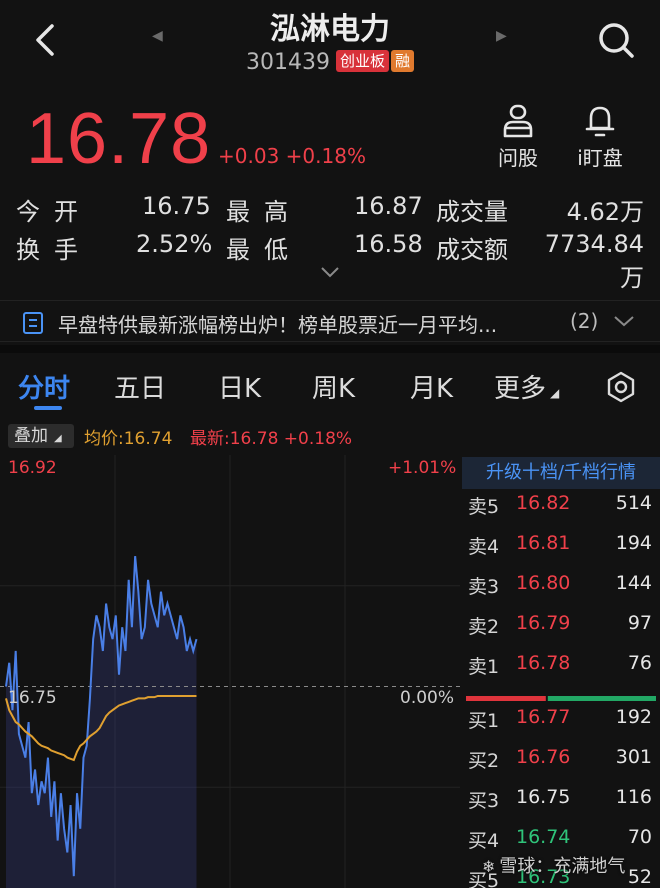 The height and width of the screenshot is (888, 660). What do you see at coordinates (249, 156) in the screenshot?
I see `change-value: +0.03` at bounding box center [249, 156].